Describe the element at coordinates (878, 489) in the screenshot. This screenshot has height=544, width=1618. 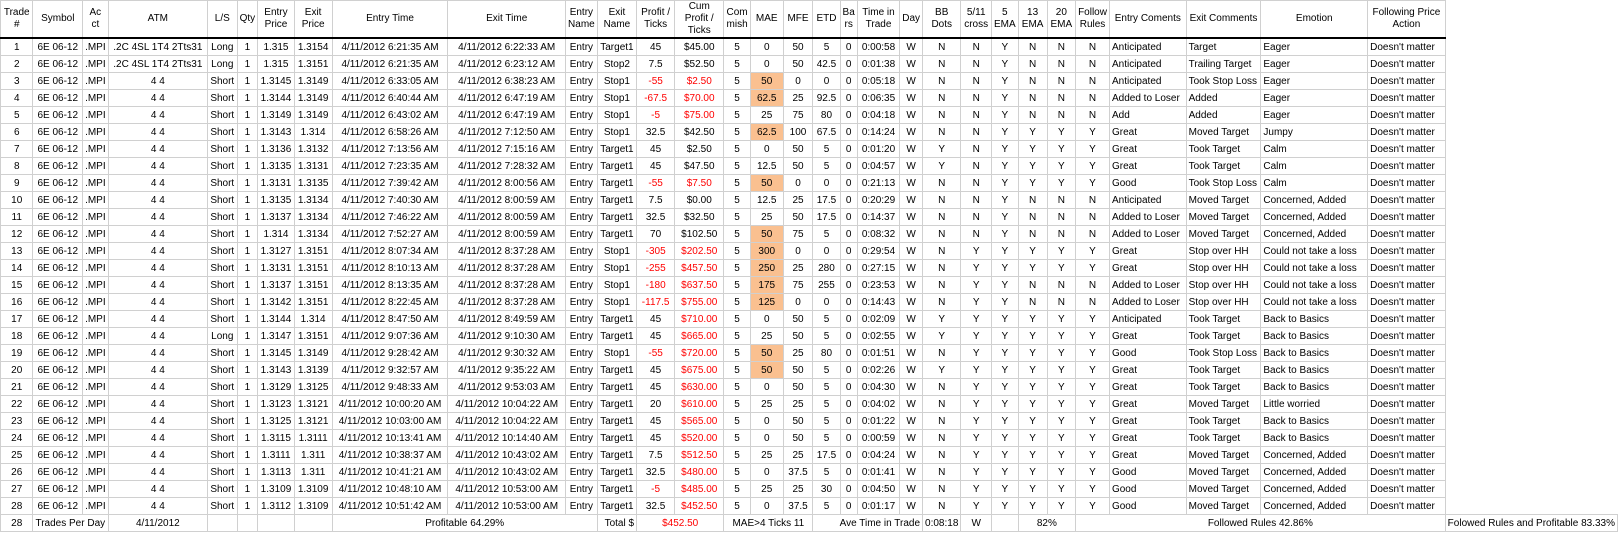
I see `table-cell: 0:04:50` at that location.